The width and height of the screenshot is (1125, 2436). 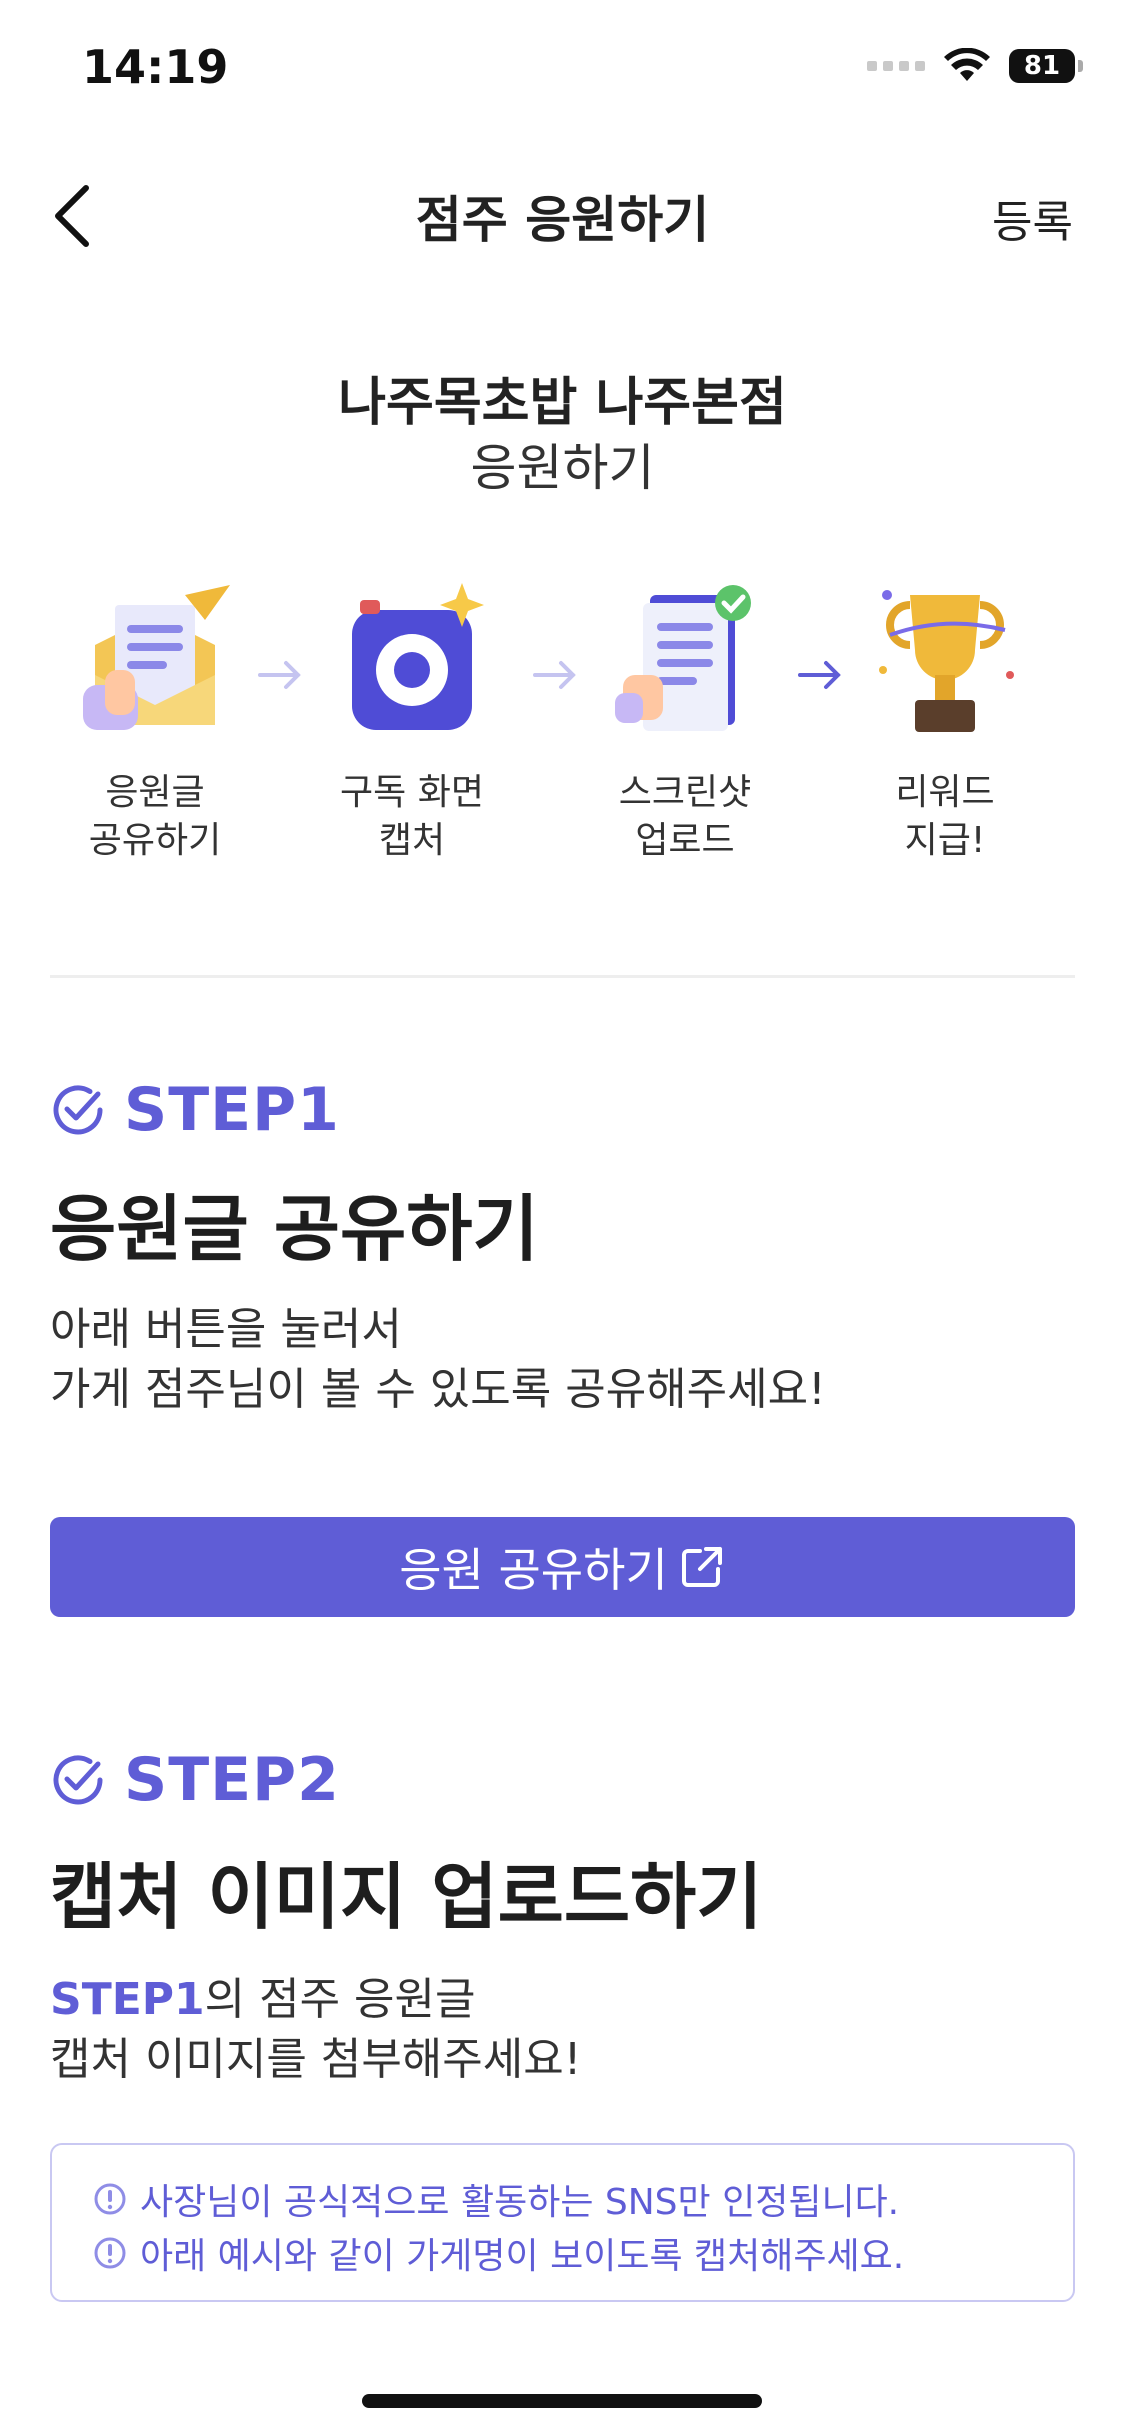 What do you see at coordinates (945, 840) in the screenshot?
I see `flow-label-line2: 지급!` at bounding box center [945, 840].